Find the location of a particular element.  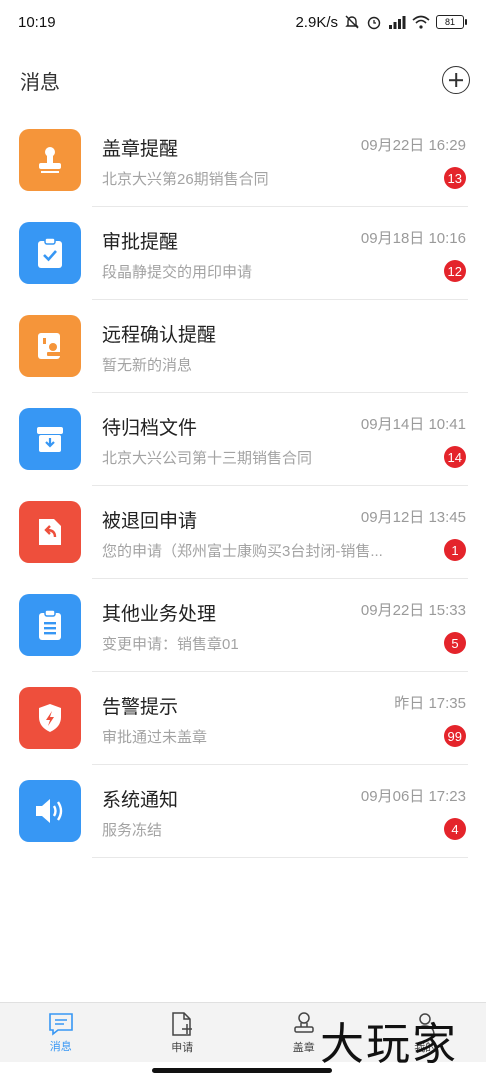

item-time: 09月12日 13:45 is located at coordinates (413, 517).